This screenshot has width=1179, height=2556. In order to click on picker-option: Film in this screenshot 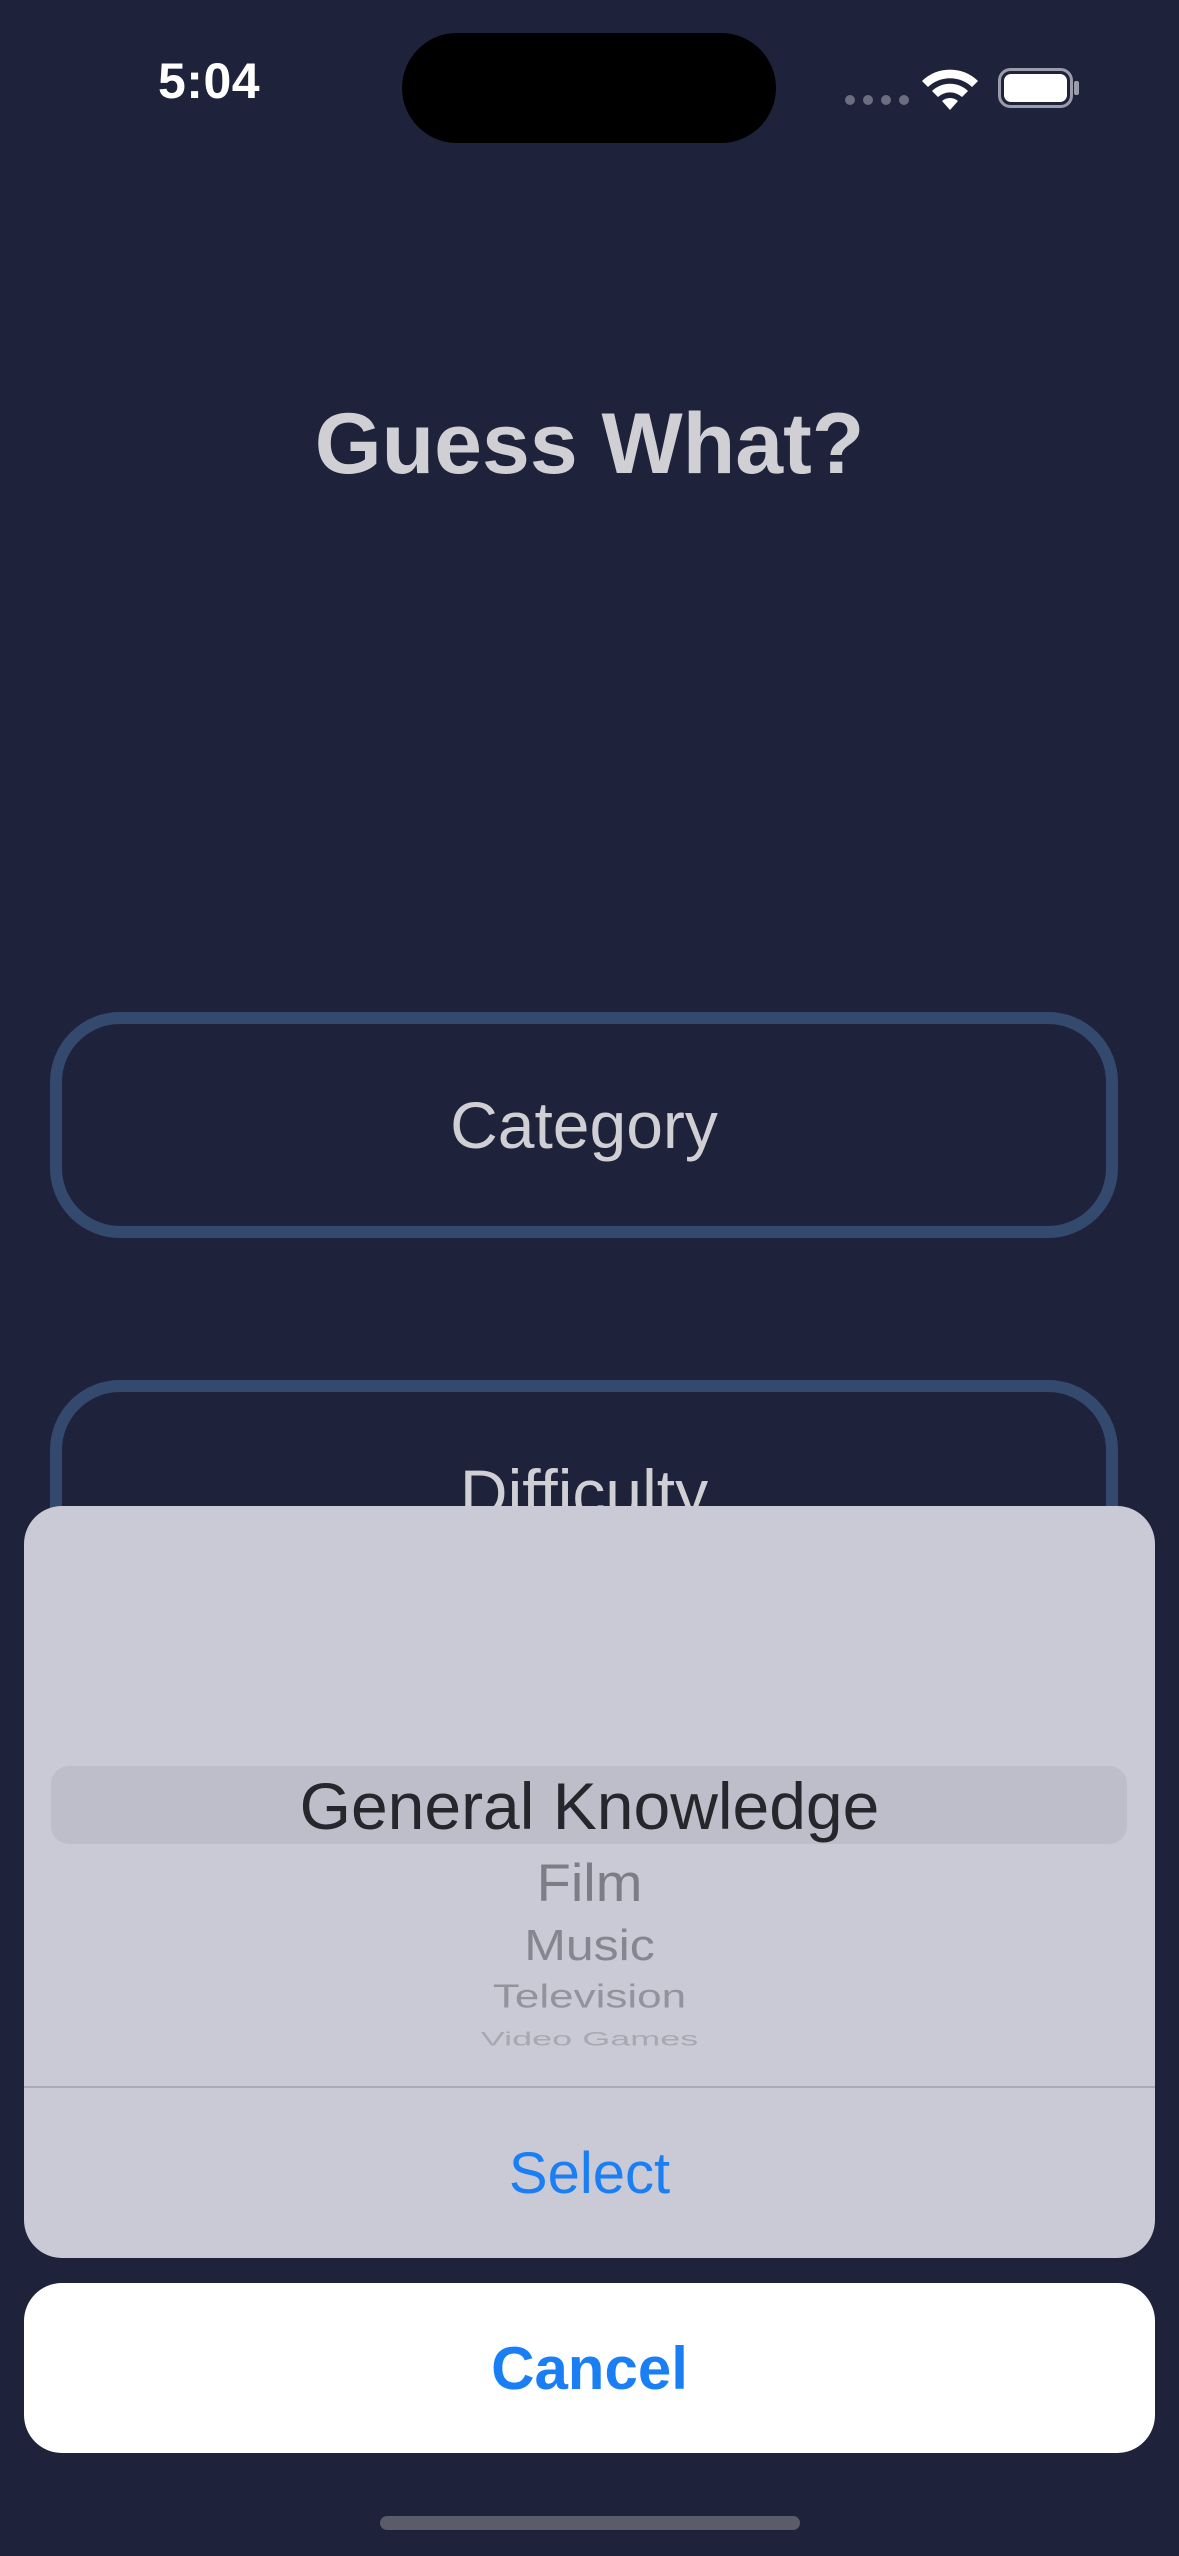, I will do `click(589, 1883)`.